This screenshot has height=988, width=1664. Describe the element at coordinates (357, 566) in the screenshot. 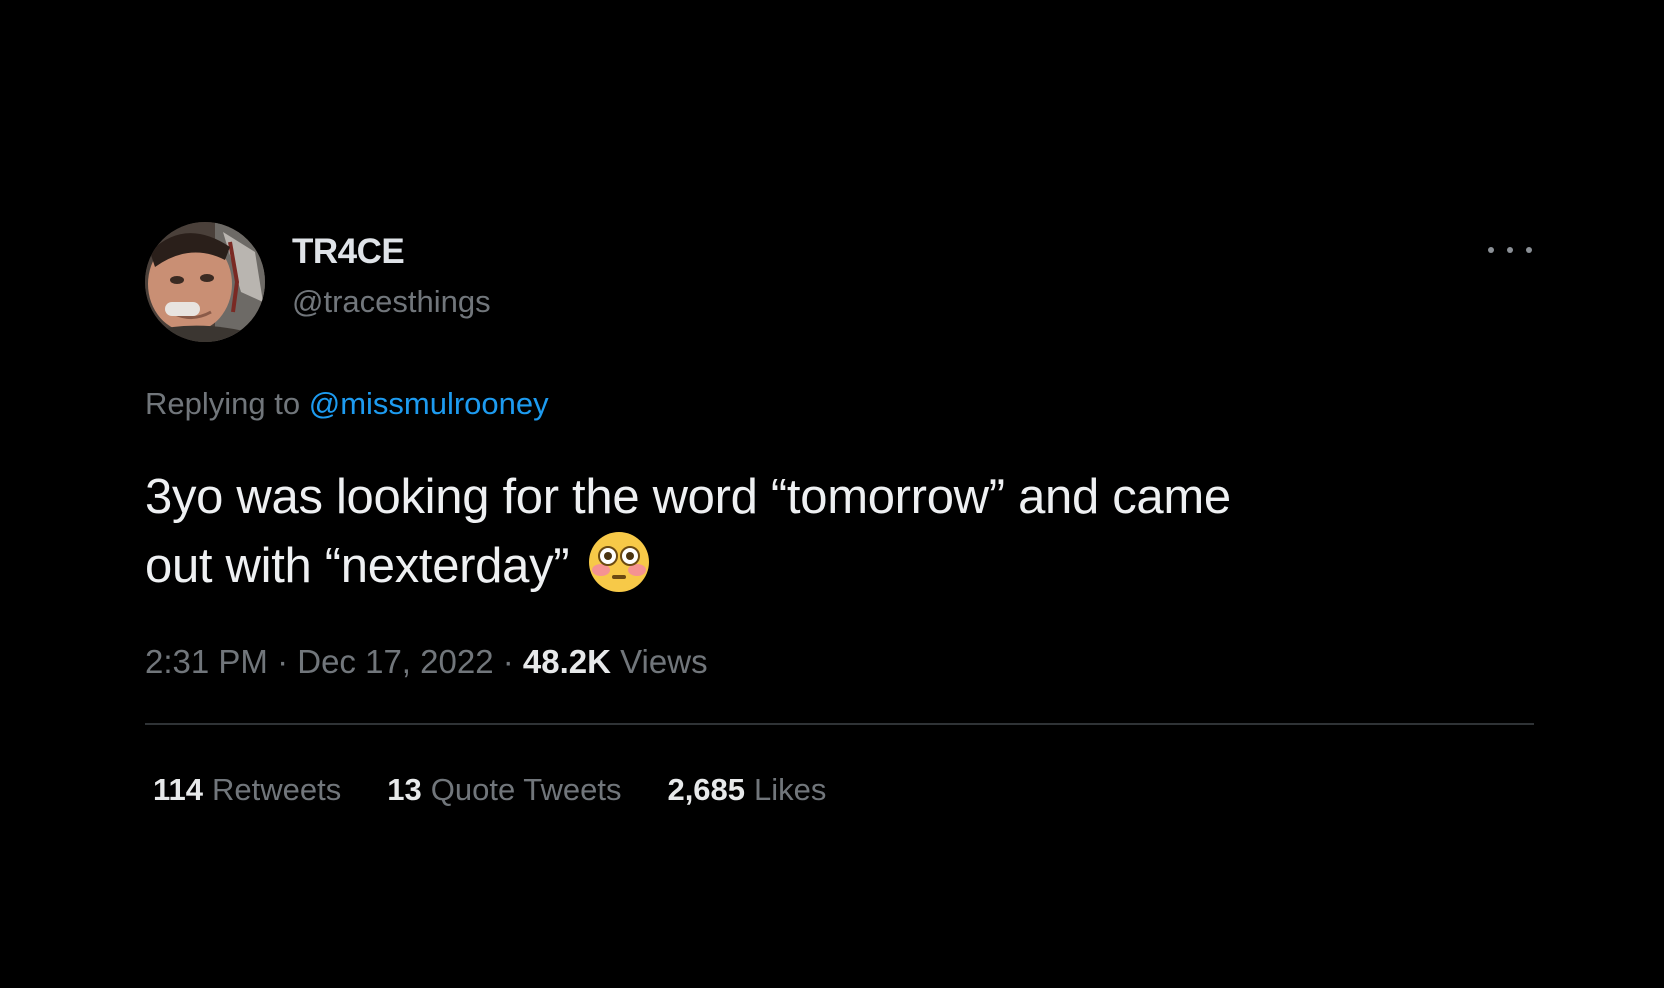

I see `tweet-text-line-2: out with “nexterday”` at that location.